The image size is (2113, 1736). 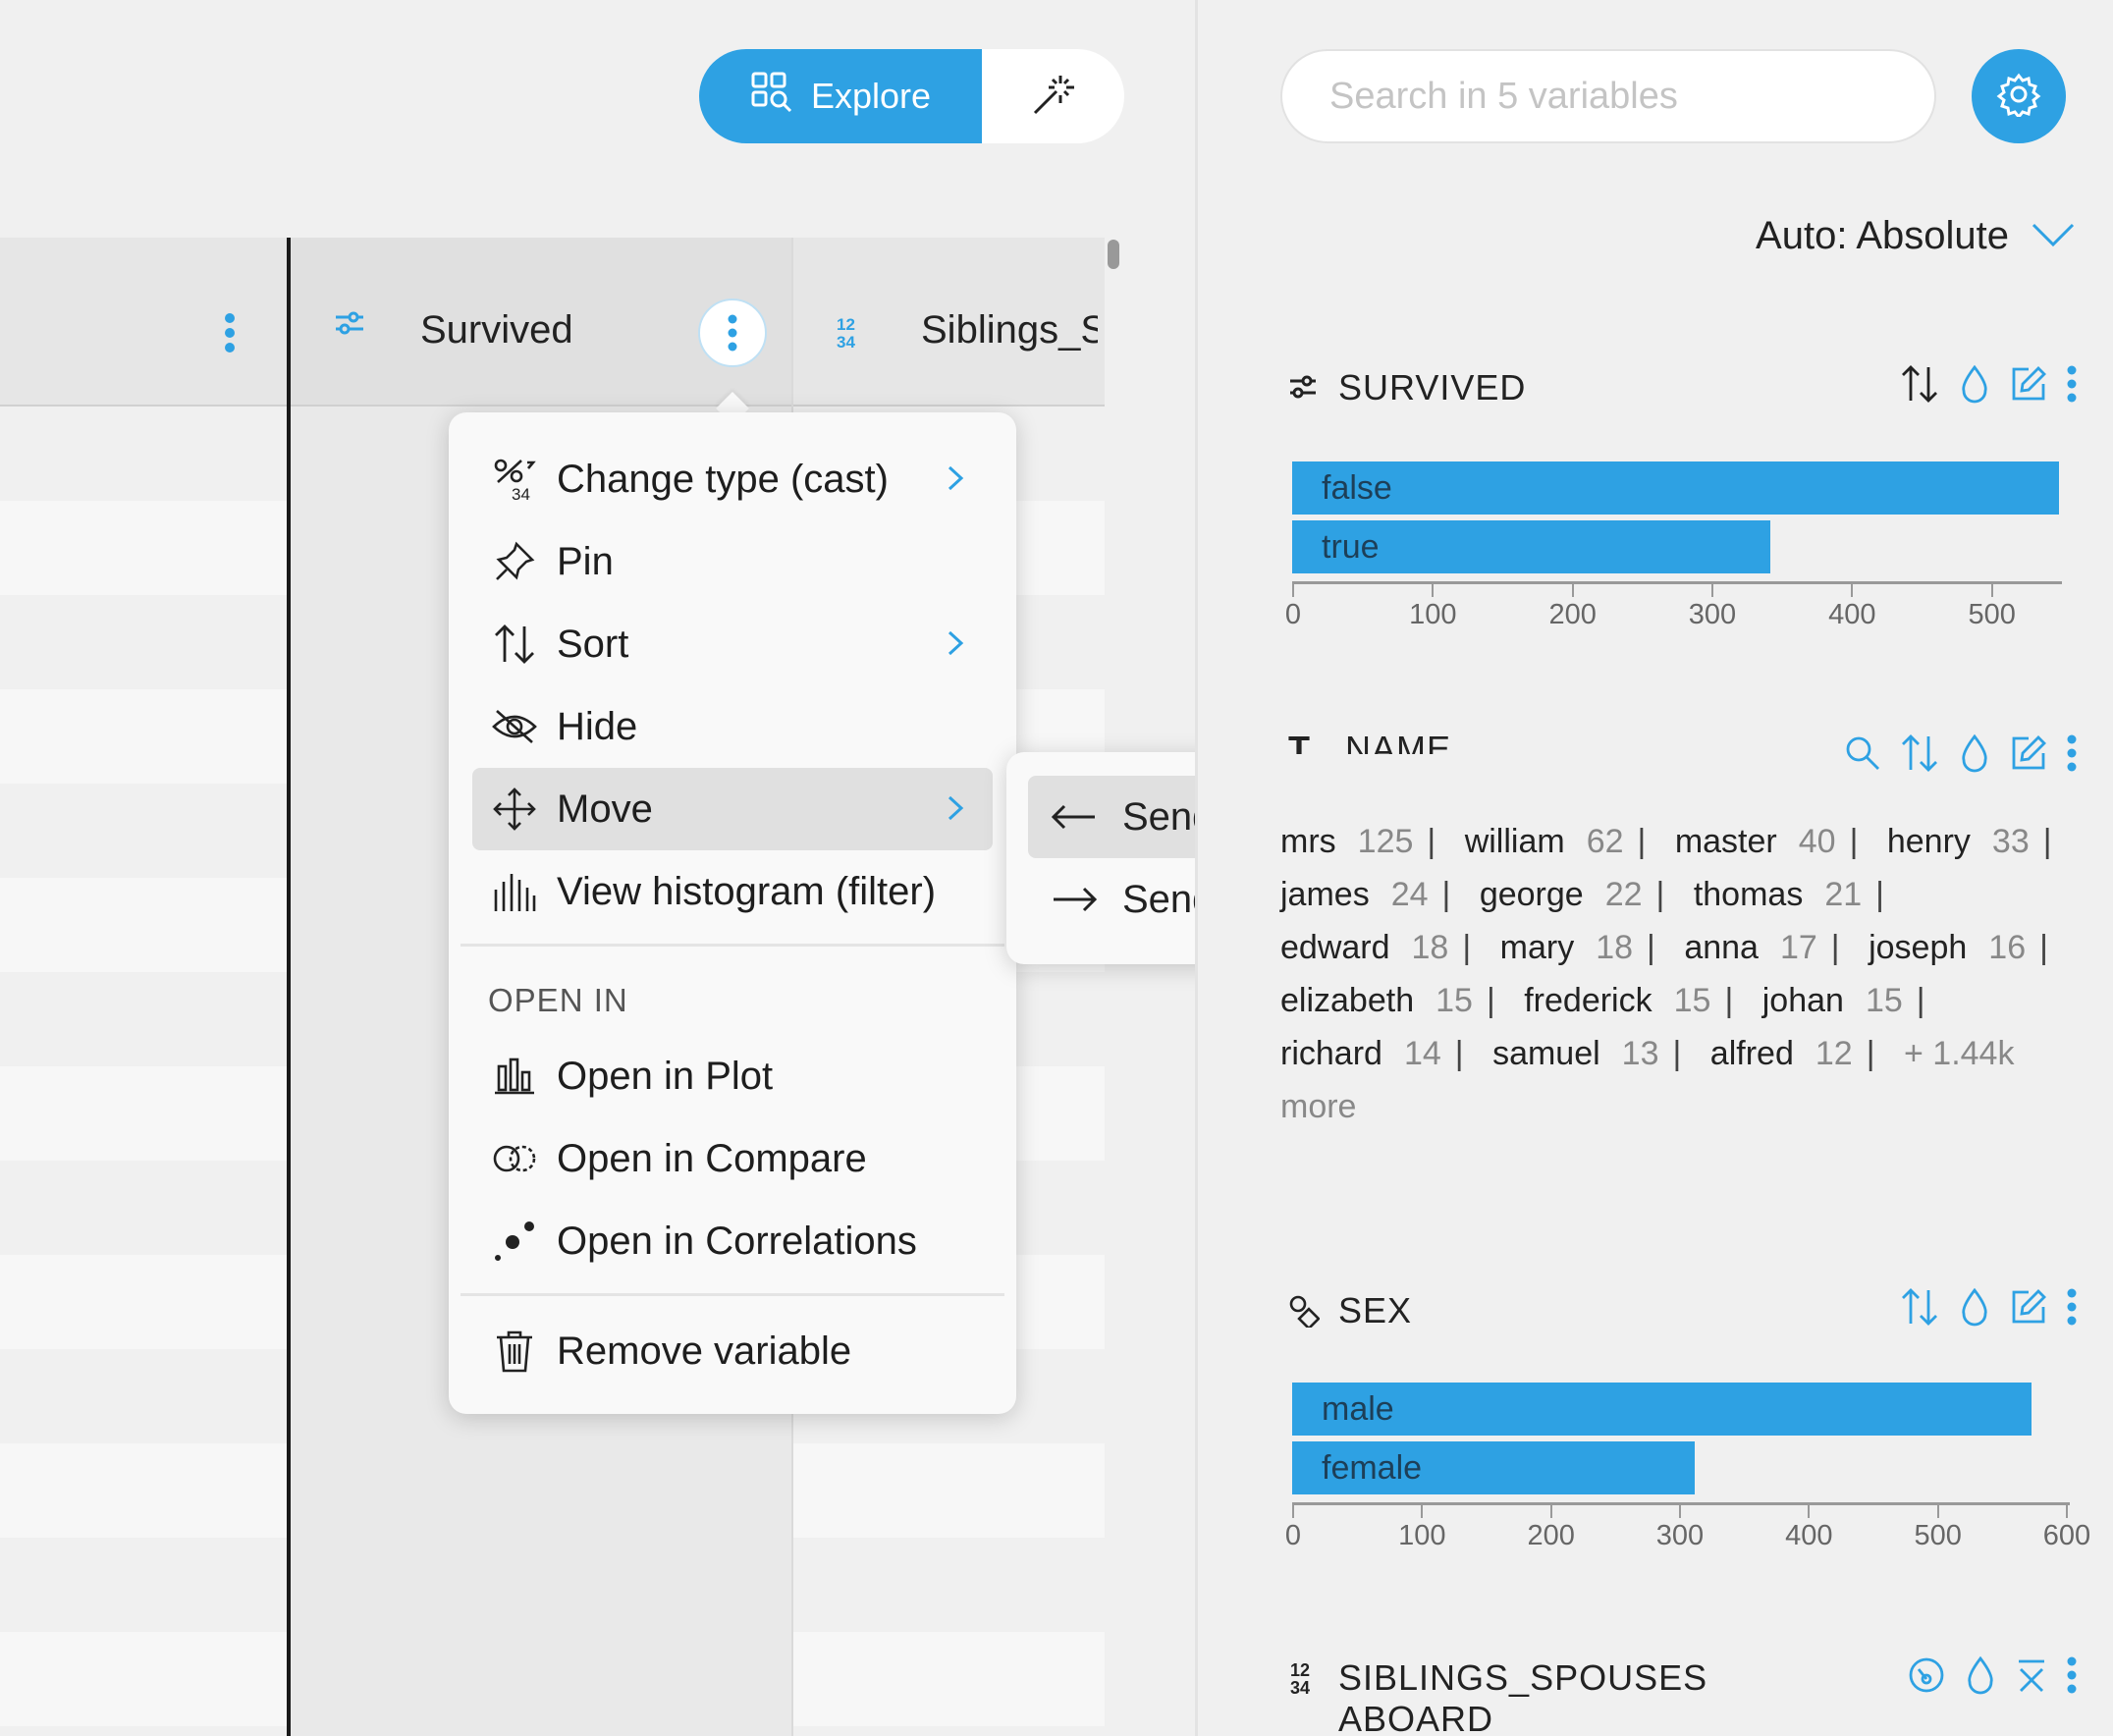 I want to click on menu-item-open-in-correlations: Open in Correlations, so click(x=732, y=1241).